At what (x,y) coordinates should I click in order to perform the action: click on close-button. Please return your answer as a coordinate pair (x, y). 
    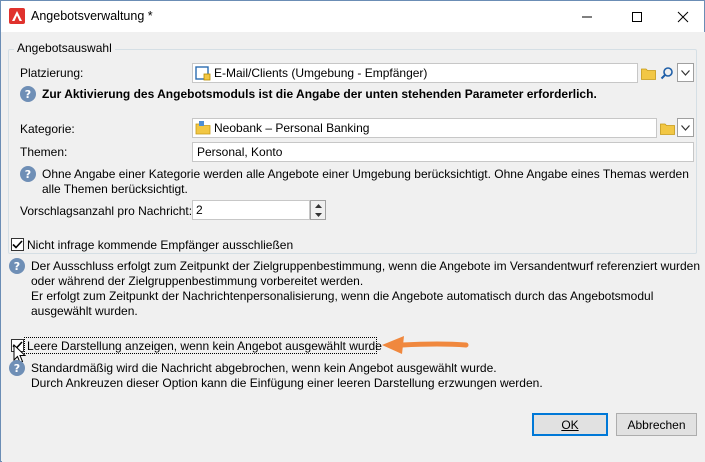
    Looking at the image, I should click on (682, 16).